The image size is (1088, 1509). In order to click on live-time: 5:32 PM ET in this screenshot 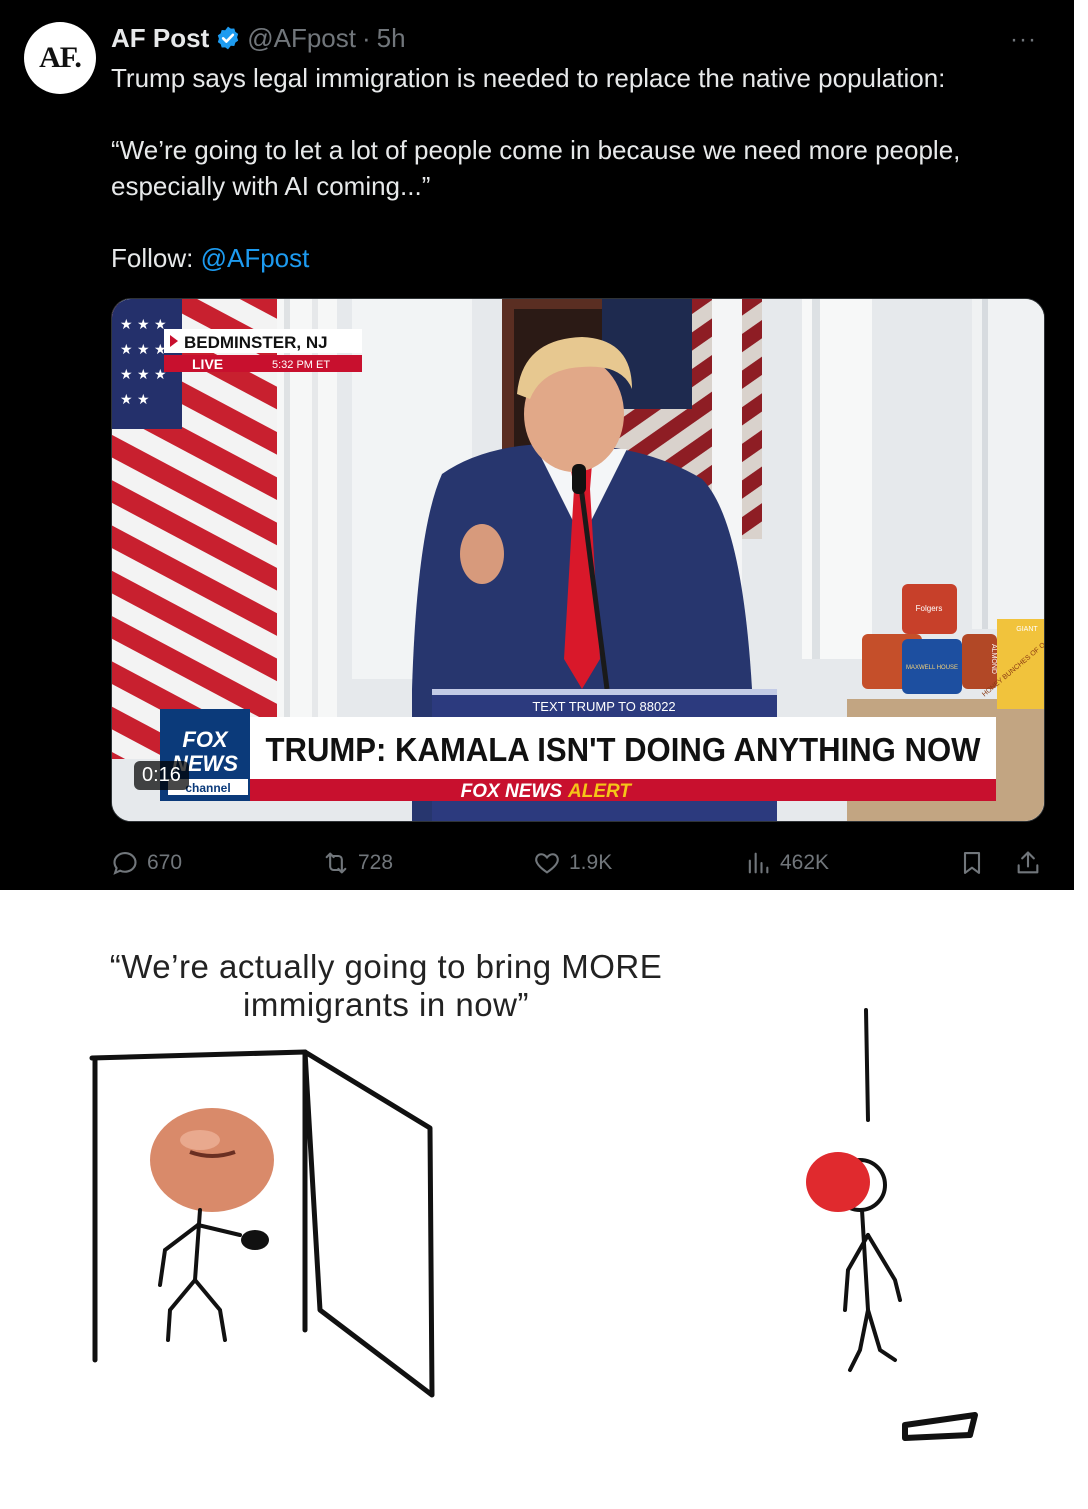, I will do `click(301, 365)`.